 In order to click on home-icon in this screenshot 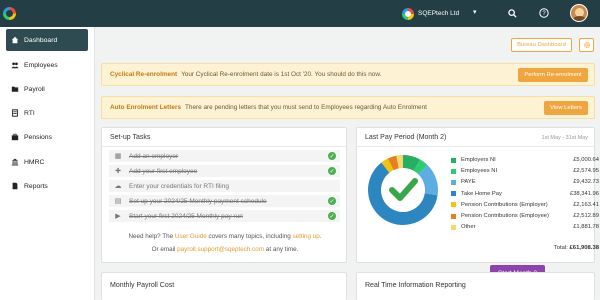, I will do `click(15, 40)`.